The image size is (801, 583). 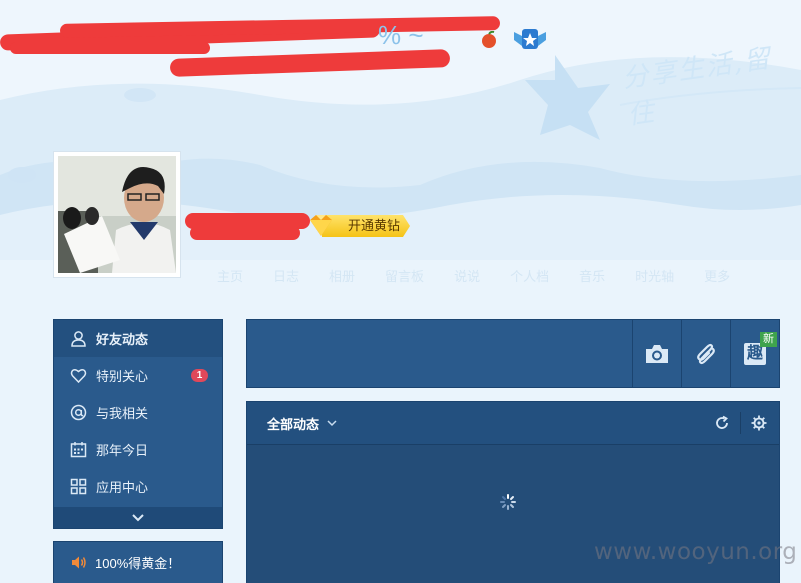 I want to click on apple-badge-icon, so click(x=490, y=40).